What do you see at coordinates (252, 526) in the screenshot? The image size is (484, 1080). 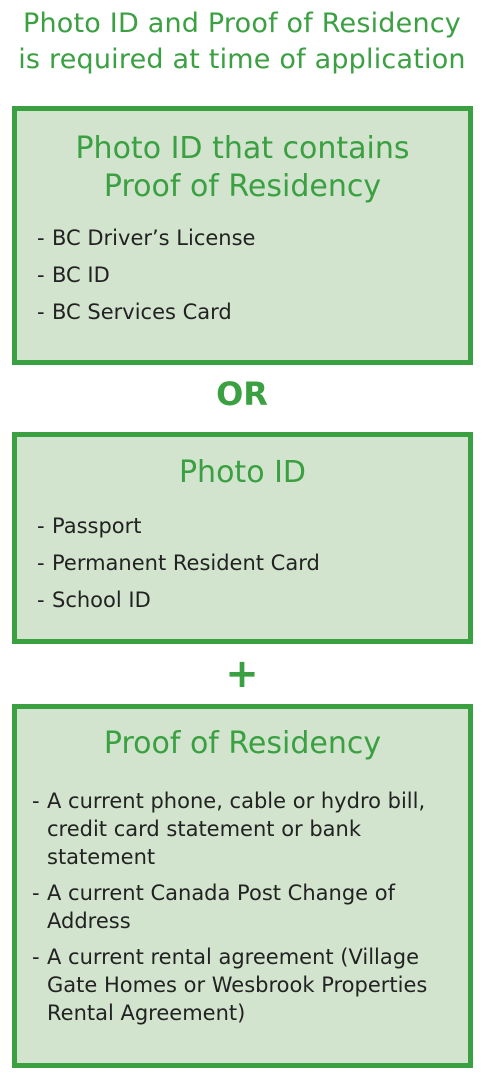 I see `list-item: Passport` at bounding box center [252, 526].